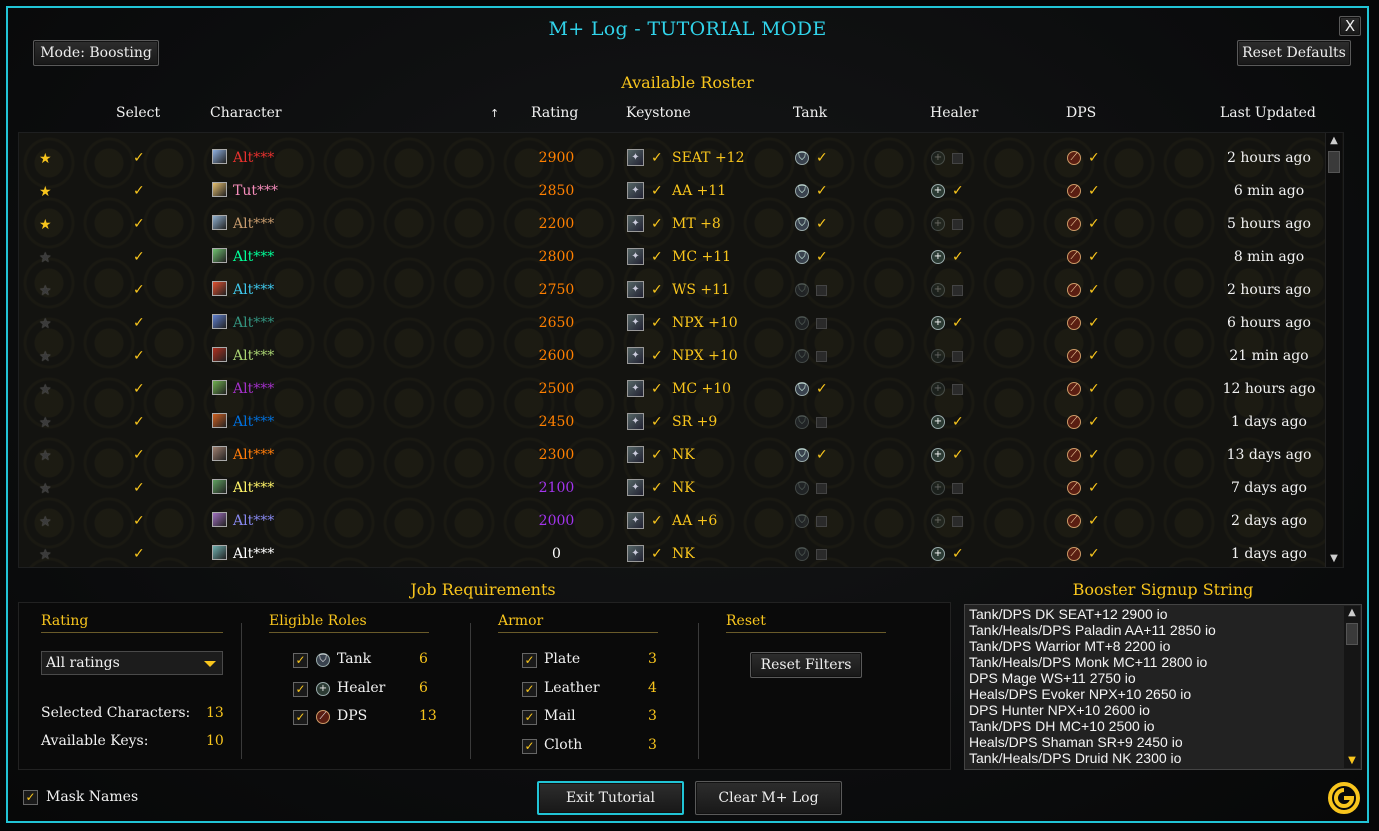  I want to click on table-row: ★ ✓ Alt*** 2450 ✦ ✓ SR +9 ⛉ + ✓ ⟋ ✓ 1 days ago, so click(681, 422).